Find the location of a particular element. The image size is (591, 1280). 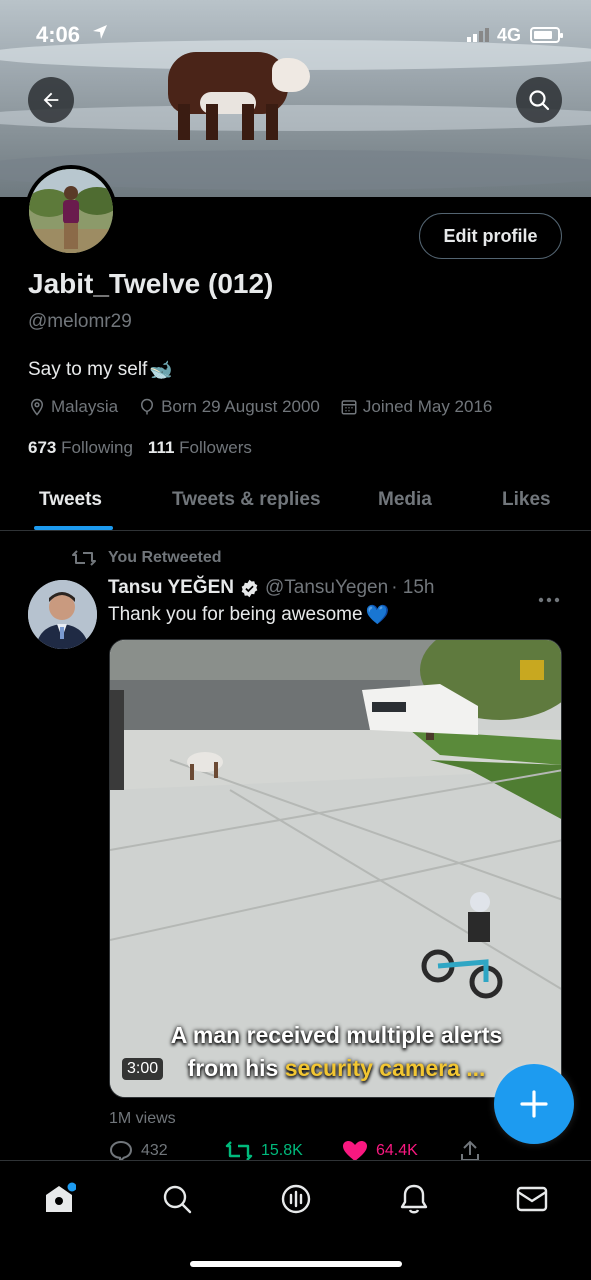

reply-icon is located at coordinates (121, 1151).